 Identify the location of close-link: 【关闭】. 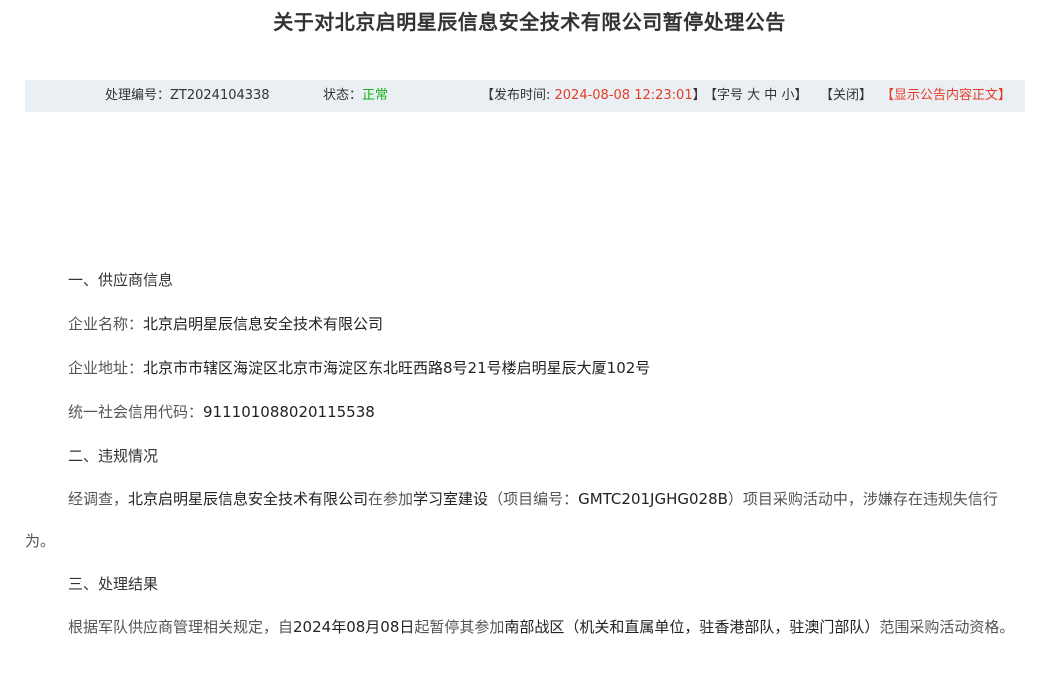
(846, 96).